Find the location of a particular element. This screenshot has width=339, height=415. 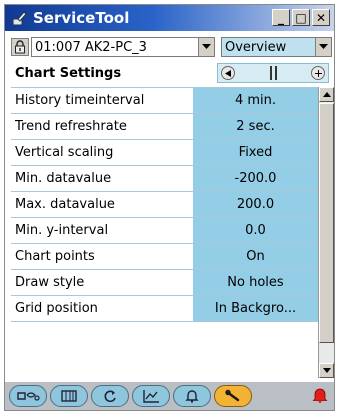

setting-label: Max. datavalue is located at coordinates (102, 204).